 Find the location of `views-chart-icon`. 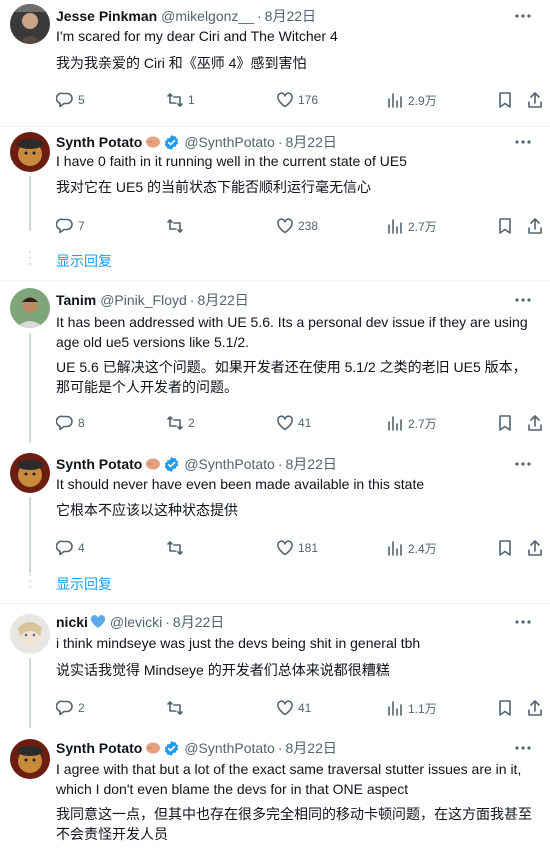

views-chart-icon is located at coordinates (395, 100).